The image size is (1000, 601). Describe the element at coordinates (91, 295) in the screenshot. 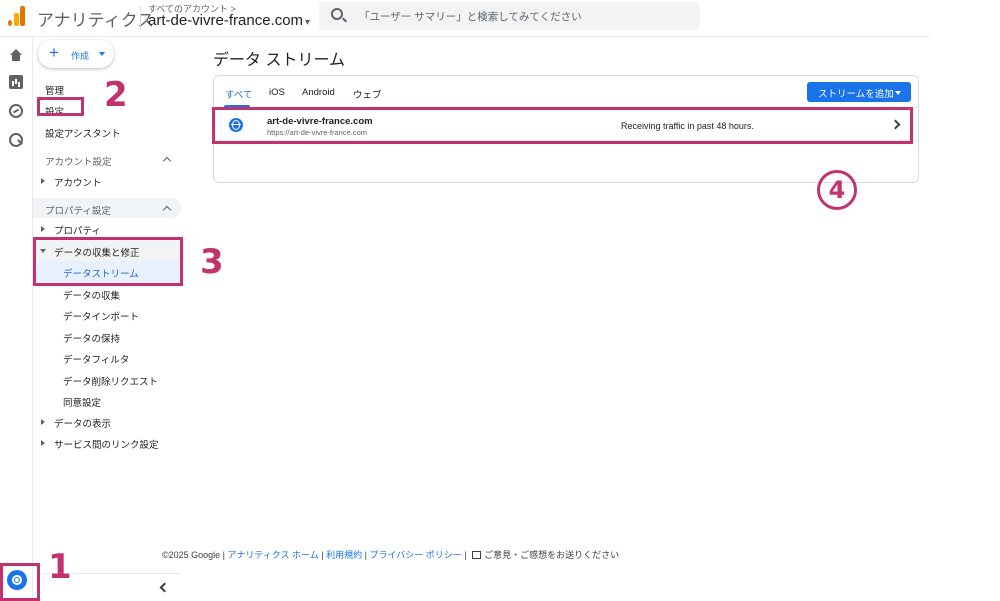

I see `nav-data-collection: データの収集` at that location.